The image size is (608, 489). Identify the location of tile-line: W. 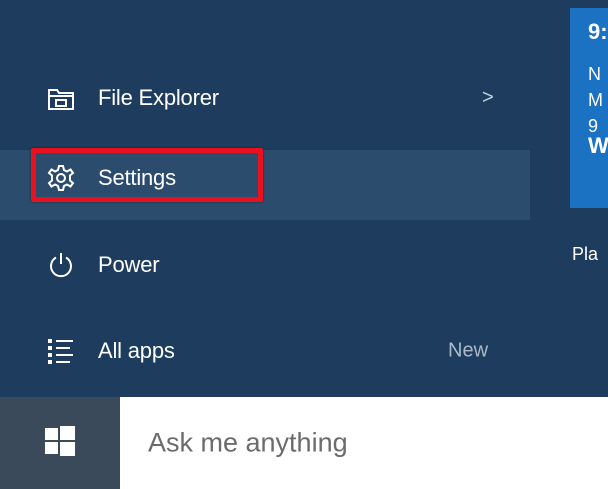
(598, 145).